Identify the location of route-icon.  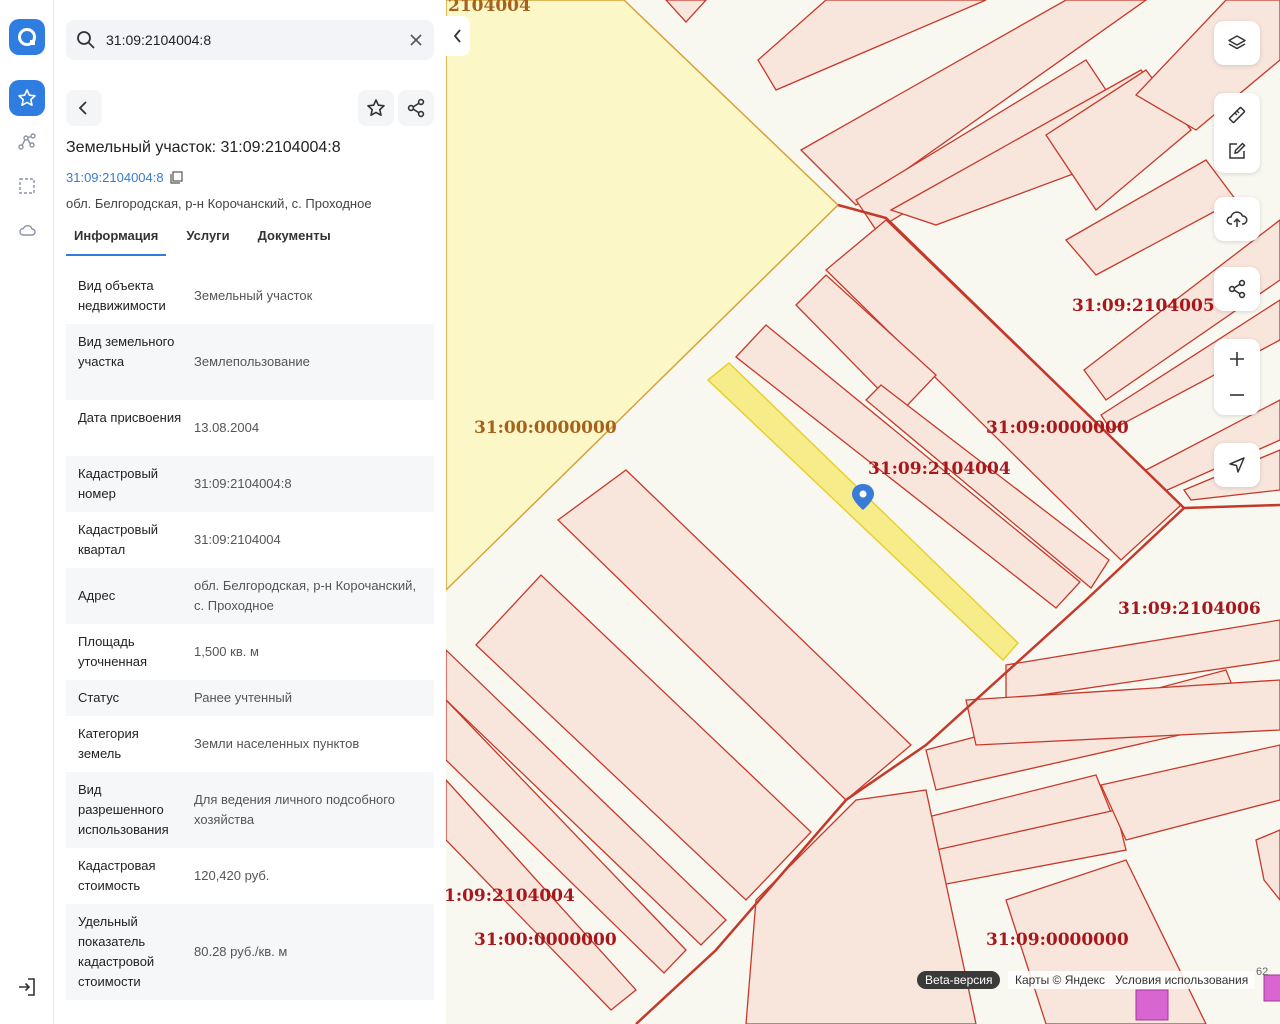
(27, 142).